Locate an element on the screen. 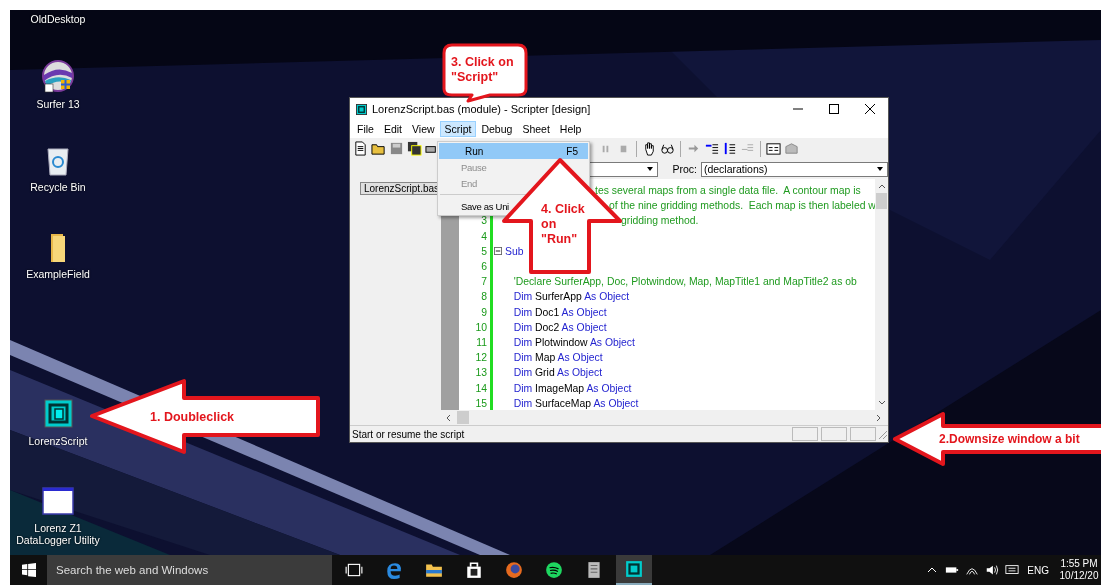 Image resolution: width=1101 pixels, height=585 pixels. clock-time: 1:55 PM is located at coordinates (1079, 564).